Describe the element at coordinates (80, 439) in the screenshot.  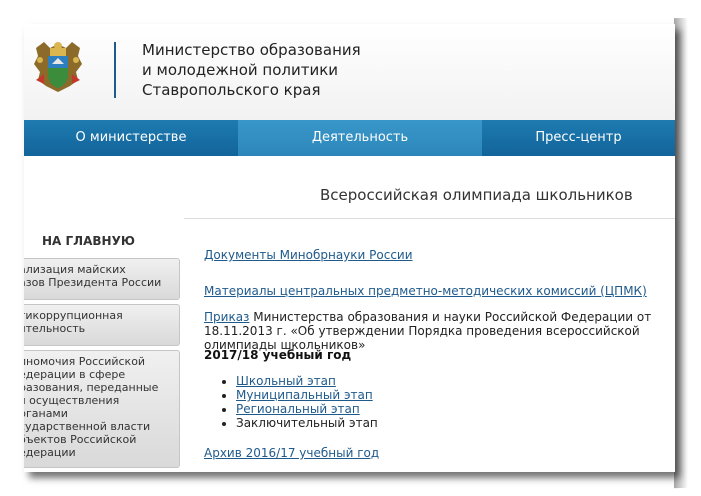
I see `sidebar-item-label: бъектов Российской` at that location.